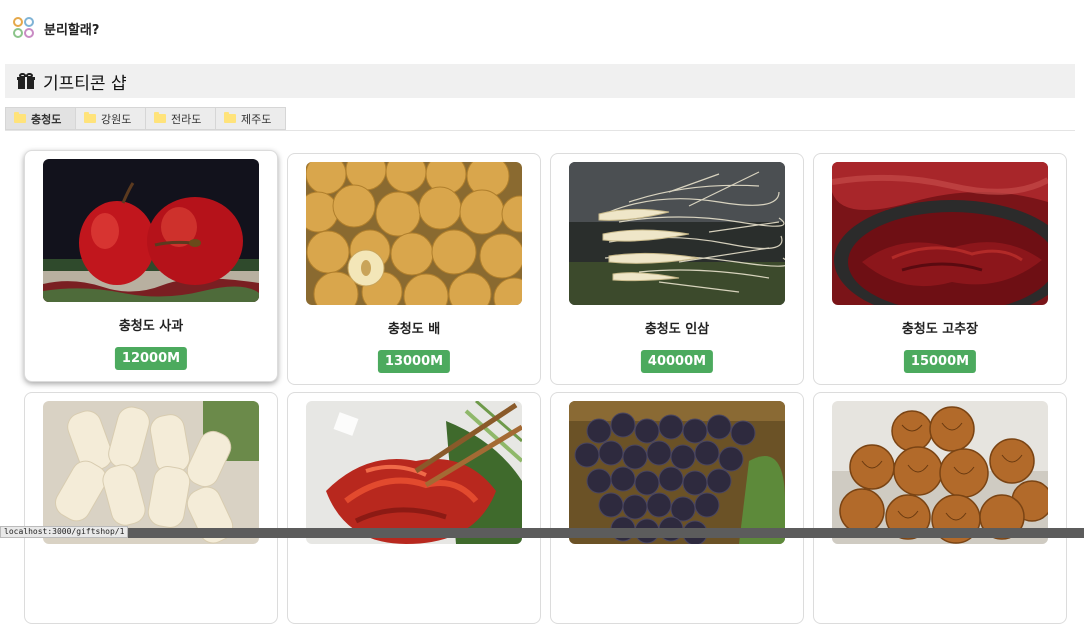 This screenshot has height=624, width=1084. I want to click on gift-icon, so click(26, 81).